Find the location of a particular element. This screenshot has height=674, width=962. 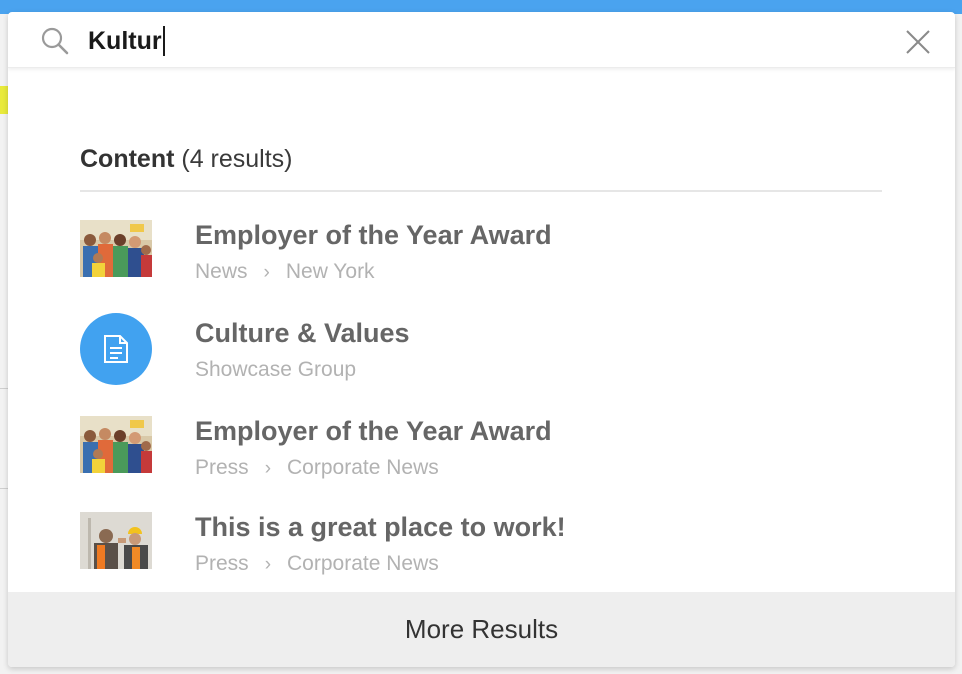

document-icon-badge is located at coordinates (116, 349).